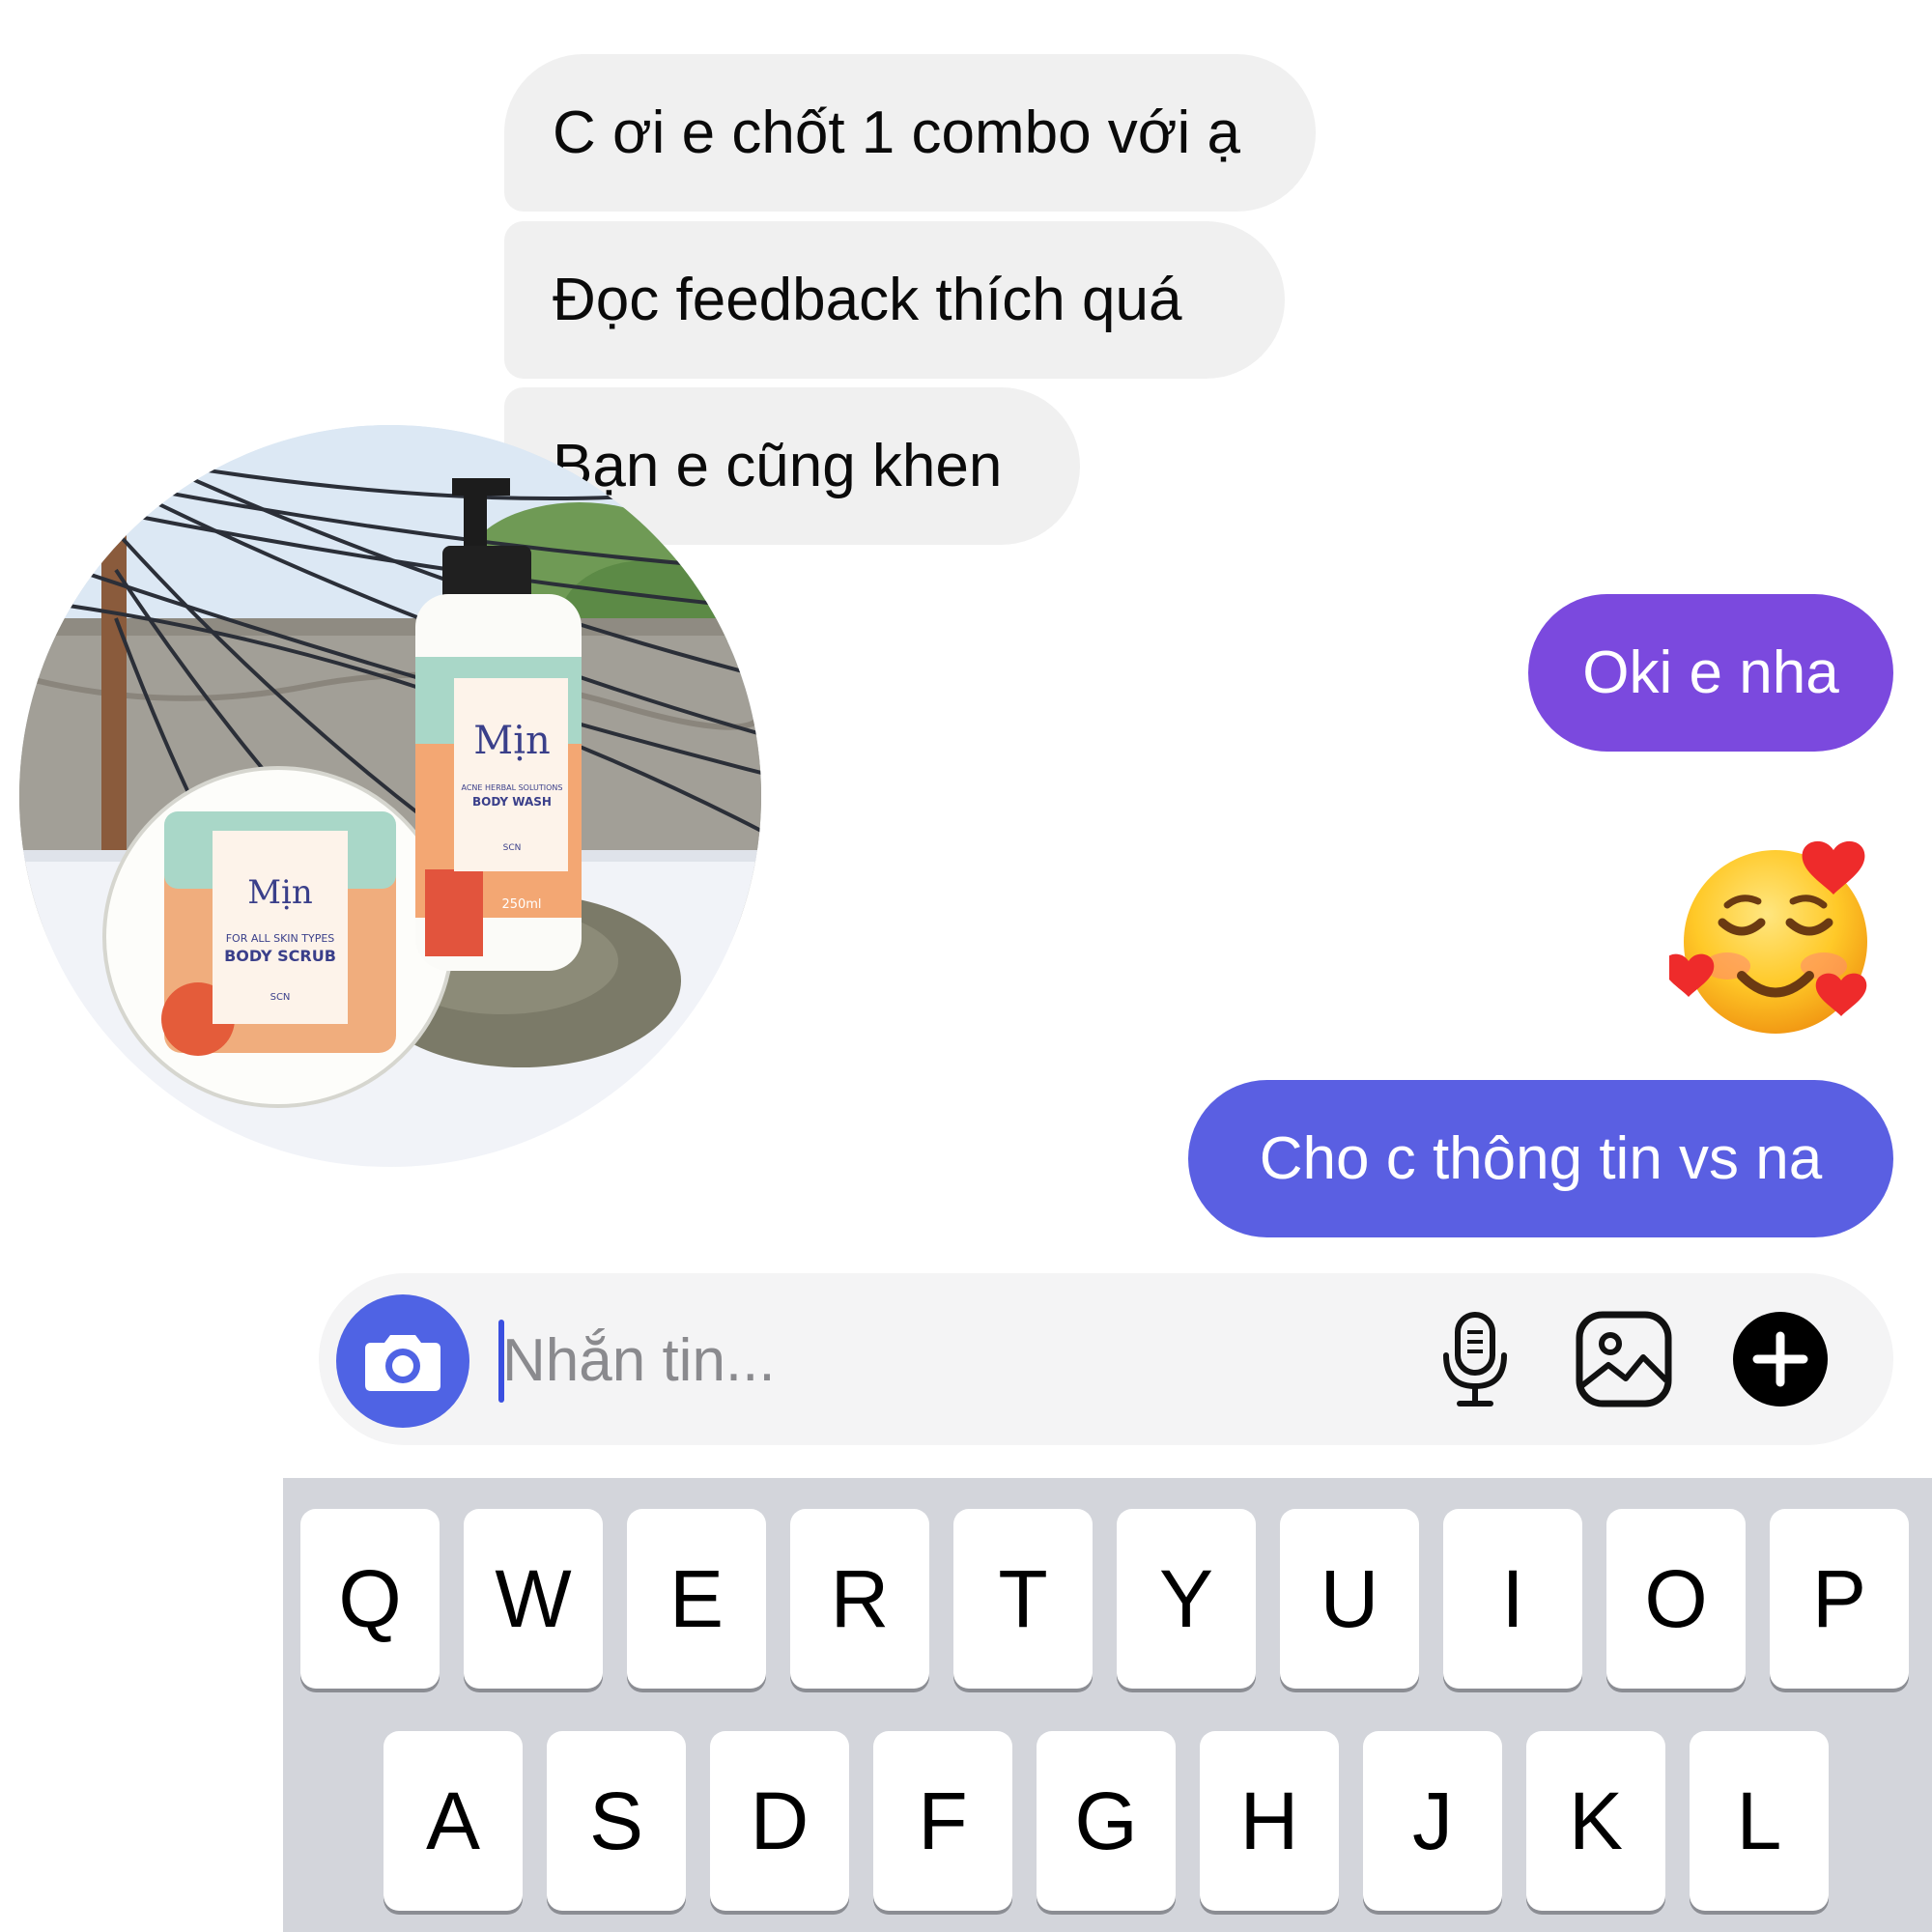 The height and width of the screenshot is (1932, 1932). I want to click on microphone-button, so click(1475, 1359).